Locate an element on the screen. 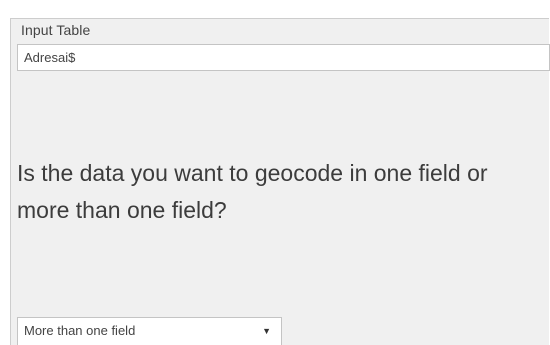 Image resolution: width=550 pixels, height=345 pixels. input-table-label: Input Table is located at coordinates (56, 30).